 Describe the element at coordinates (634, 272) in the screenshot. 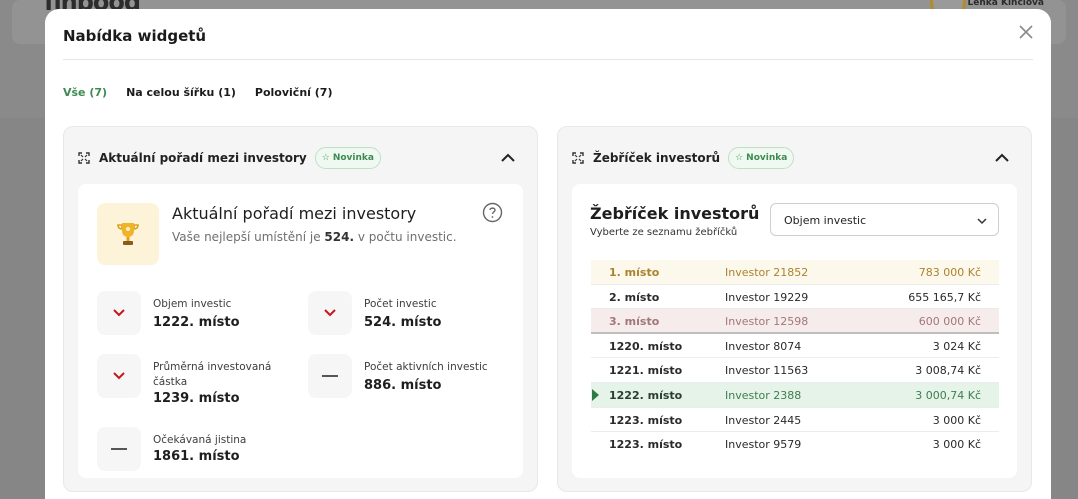

I see `rank-cell: 1. místo` at that location.